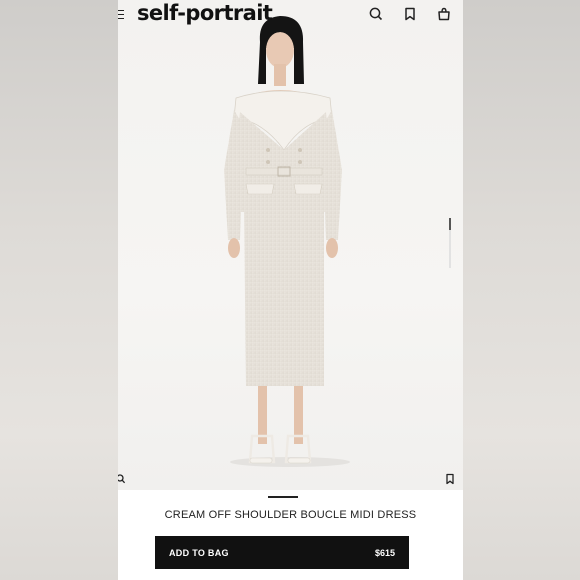 The height and width of the screenshot is (580, 580). What do you see at coordinates (384, 552) in the screenshot?
I see `price-label: $615` at bounding box center [384, 552].